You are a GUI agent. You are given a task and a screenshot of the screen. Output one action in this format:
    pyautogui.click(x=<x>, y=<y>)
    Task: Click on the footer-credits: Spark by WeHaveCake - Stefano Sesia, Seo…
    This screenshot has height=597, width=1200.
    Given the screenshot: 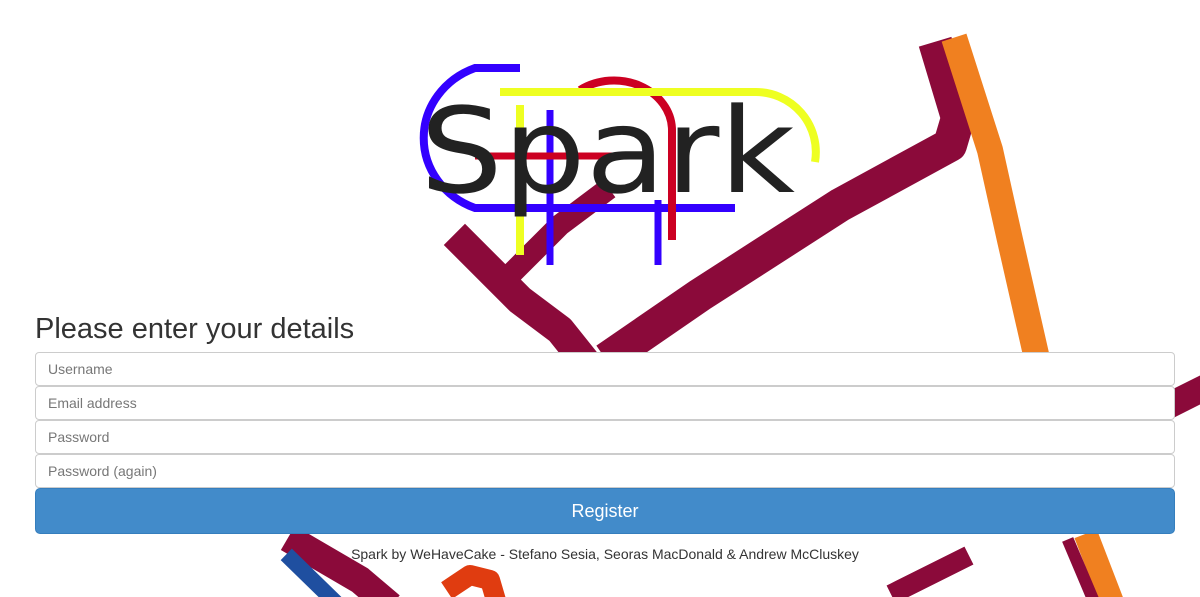 What is the action you would take?
    pyautogui.click(x=605, y=554)
    